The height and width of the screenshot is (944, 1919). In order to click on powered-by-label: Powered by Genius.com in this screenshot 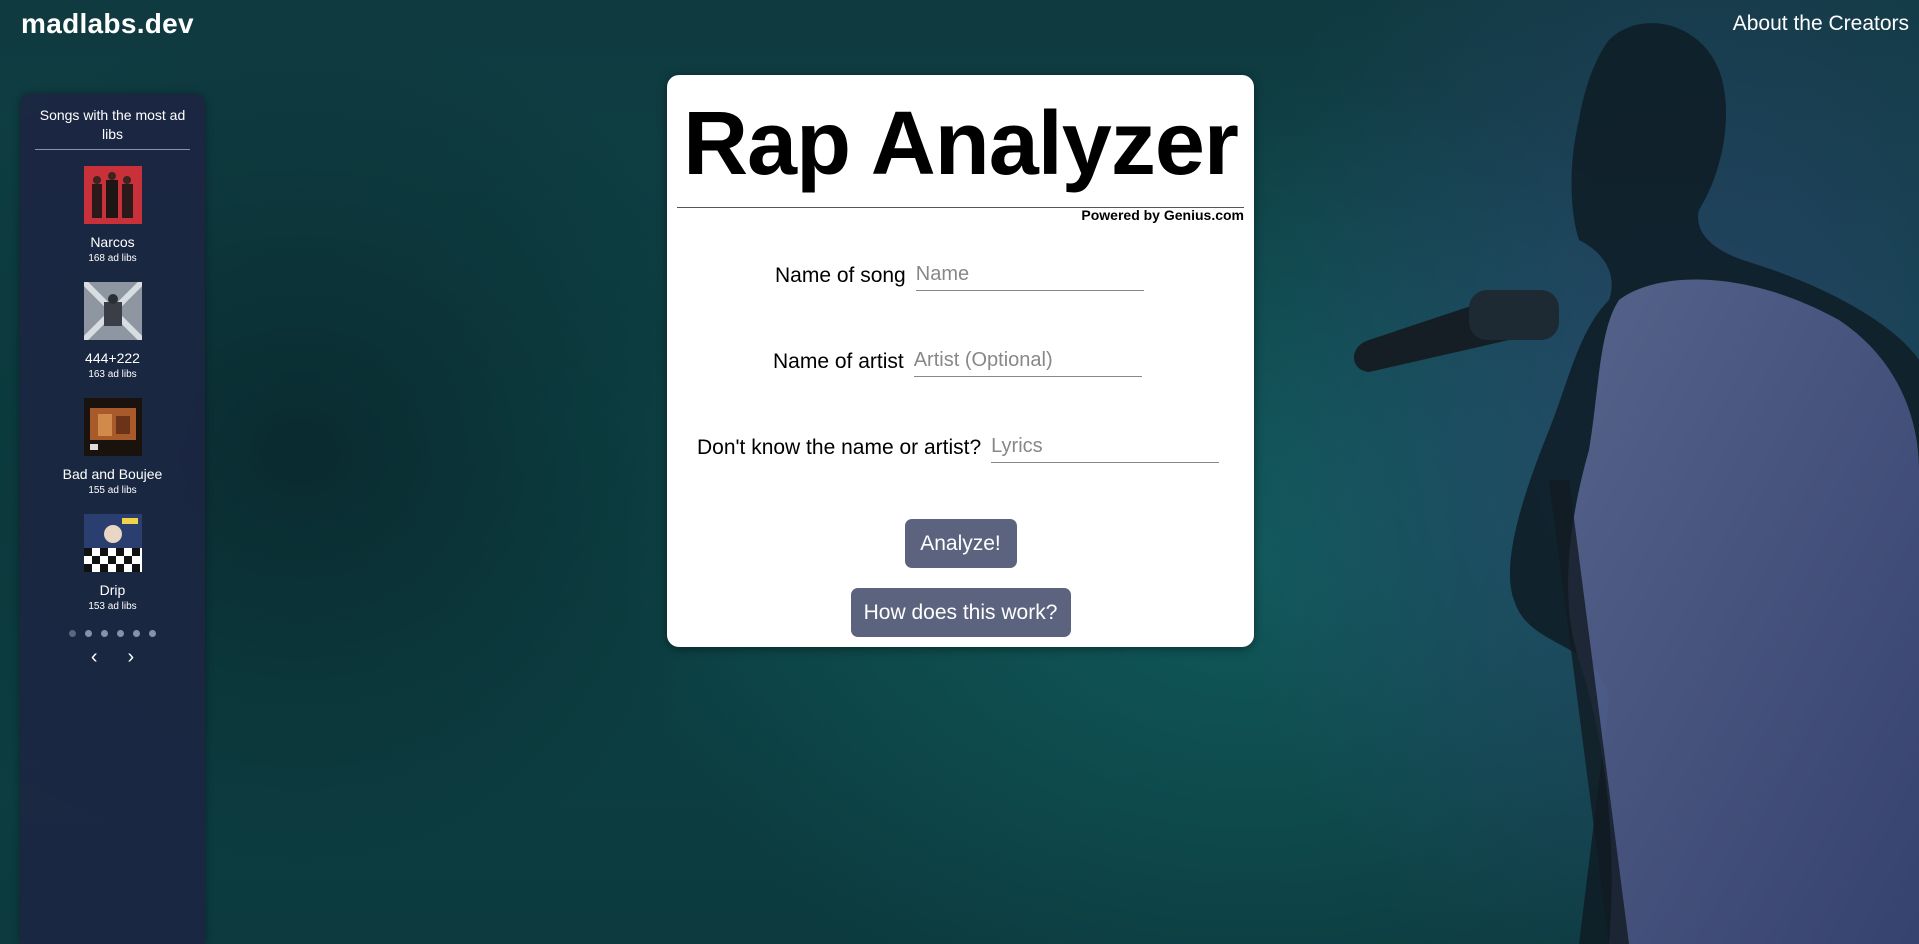, I will do `click(1162, 215)`.